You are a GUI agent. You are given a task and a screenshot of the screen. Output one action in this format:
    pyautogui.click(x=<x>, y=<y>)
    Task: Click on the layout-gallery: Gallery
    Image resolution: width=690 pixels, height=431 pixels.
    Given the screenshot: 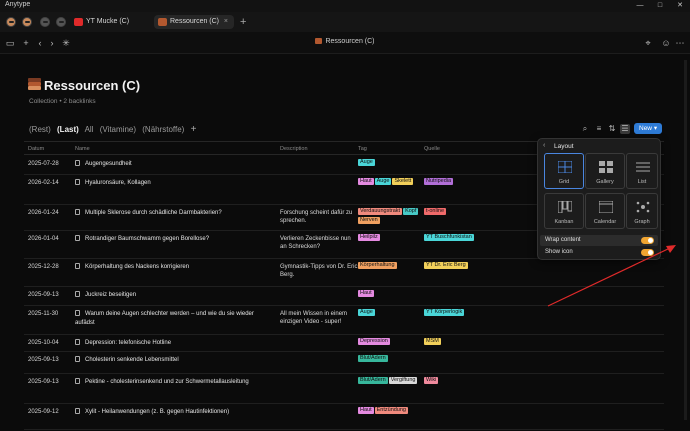 What is the action you would take?
    pyautogui.click(x=605, y=171)
    